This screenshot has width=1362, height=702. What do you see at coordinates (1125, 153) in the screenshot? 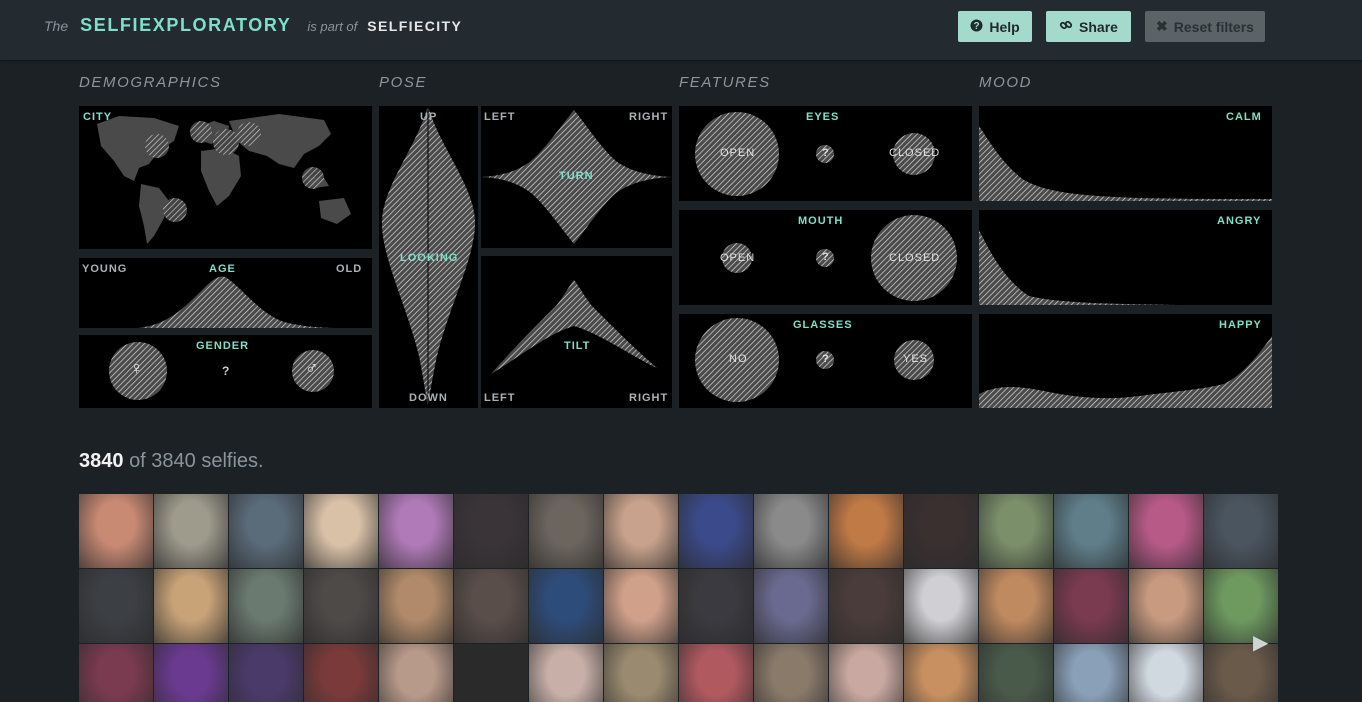
I see `calm-panel: CALM` at bounding box center [1125, 153].